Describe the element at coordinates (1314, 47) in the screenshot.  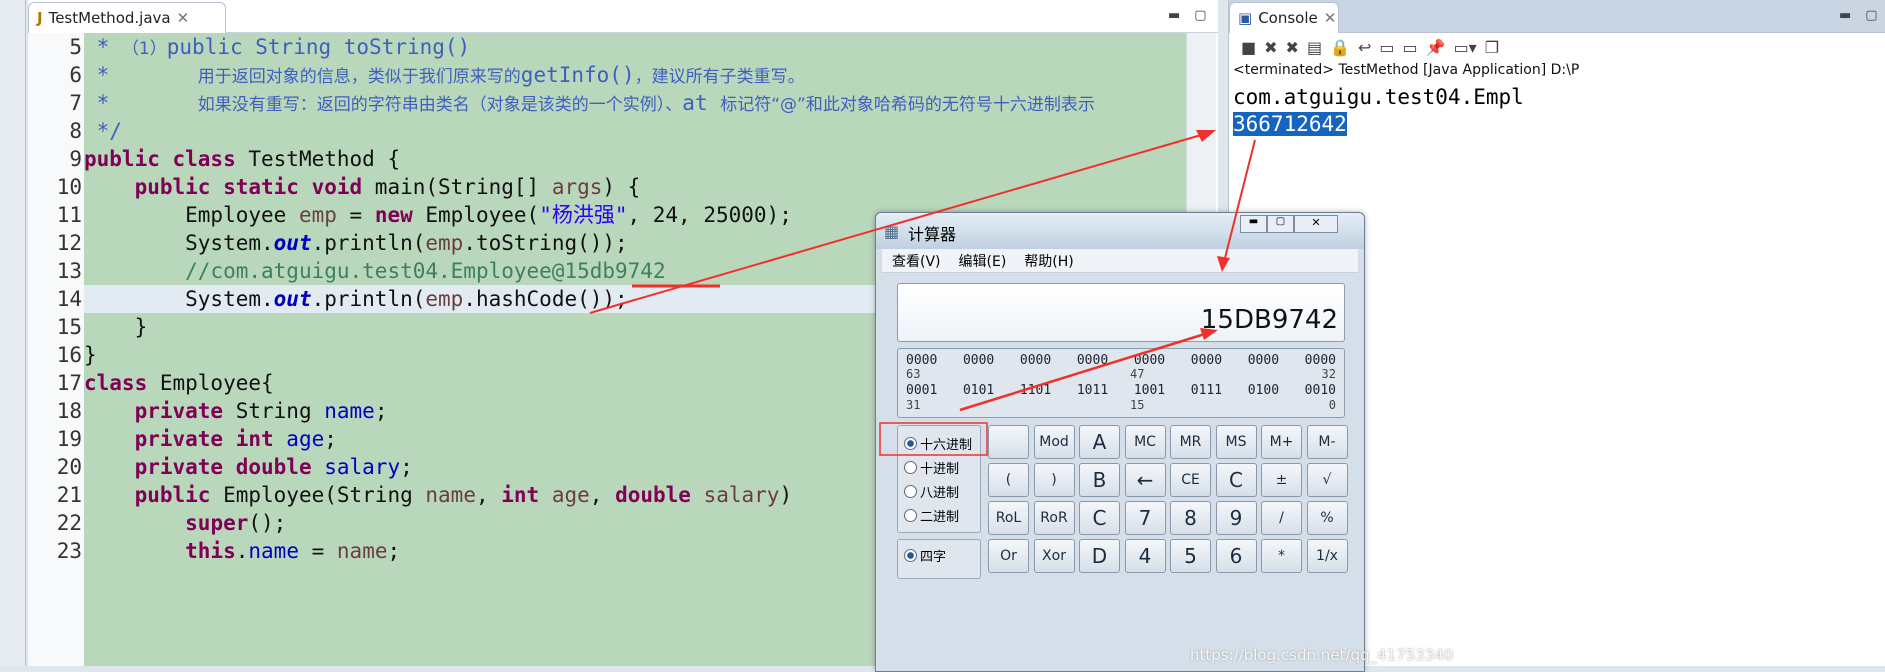
I see `clear-console-icon: ▤` at that location.